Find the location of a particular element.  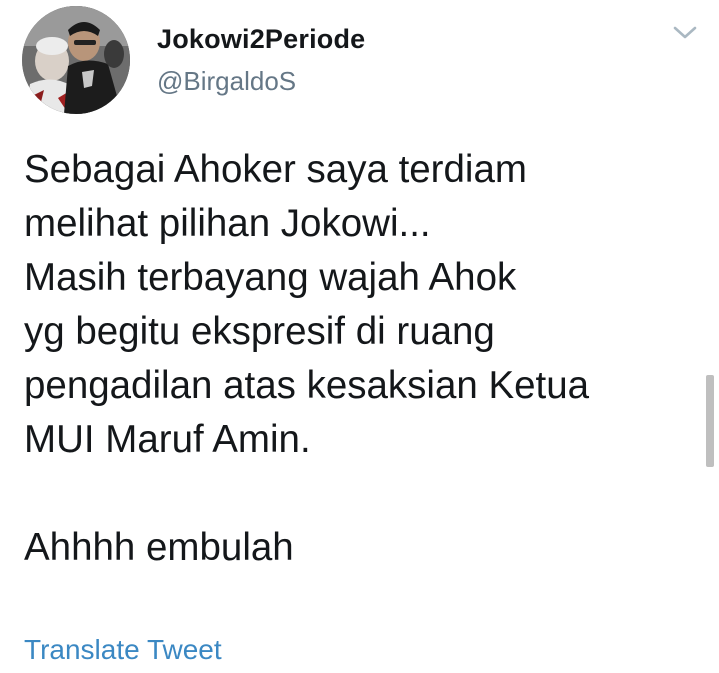

paragraph-break is located at coordinates (359, 494).